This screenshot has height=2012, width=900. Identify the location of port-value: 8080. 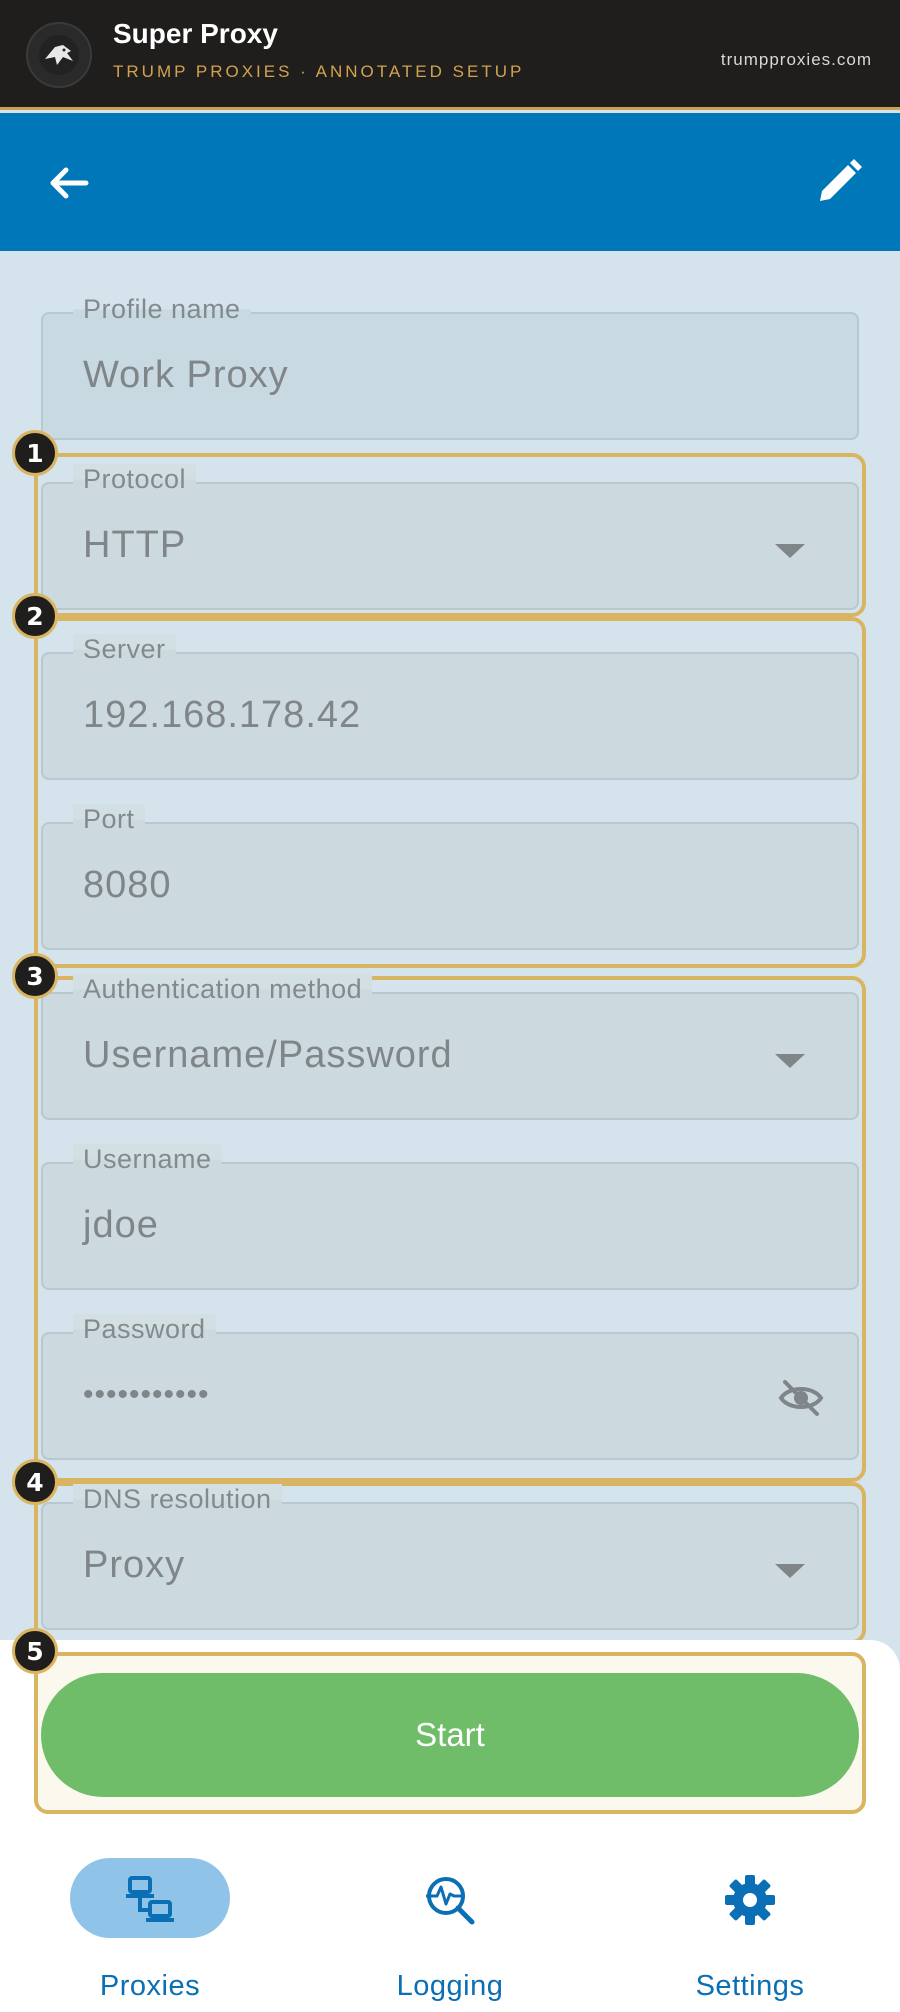
(127, 885).